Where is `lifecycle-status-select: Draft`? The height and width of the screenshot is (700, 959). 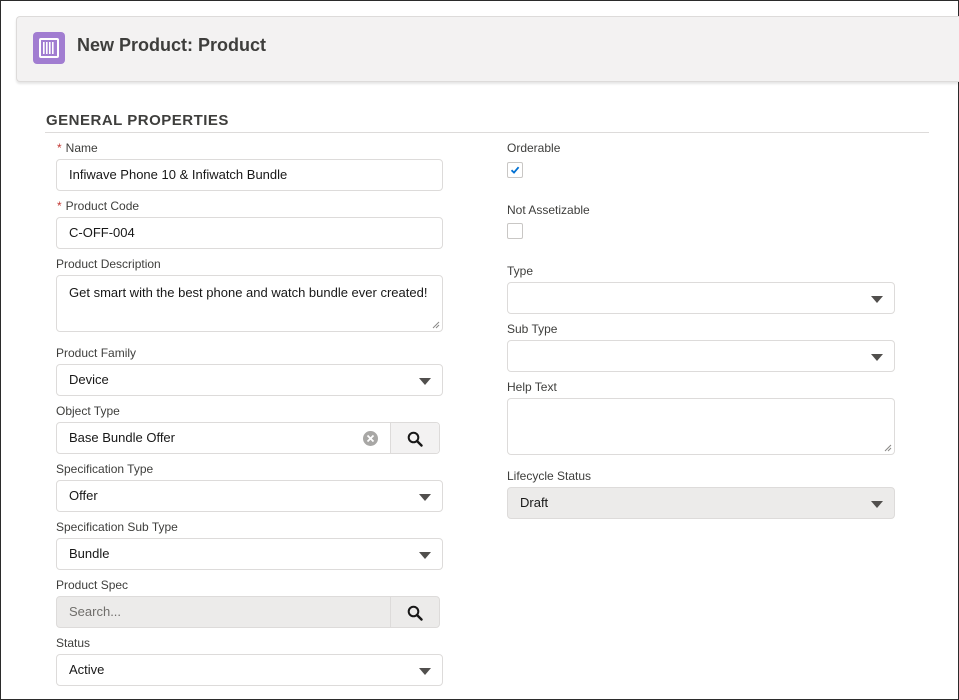 lifecycle-status-select: Draft is located at coordinates (701, 503).